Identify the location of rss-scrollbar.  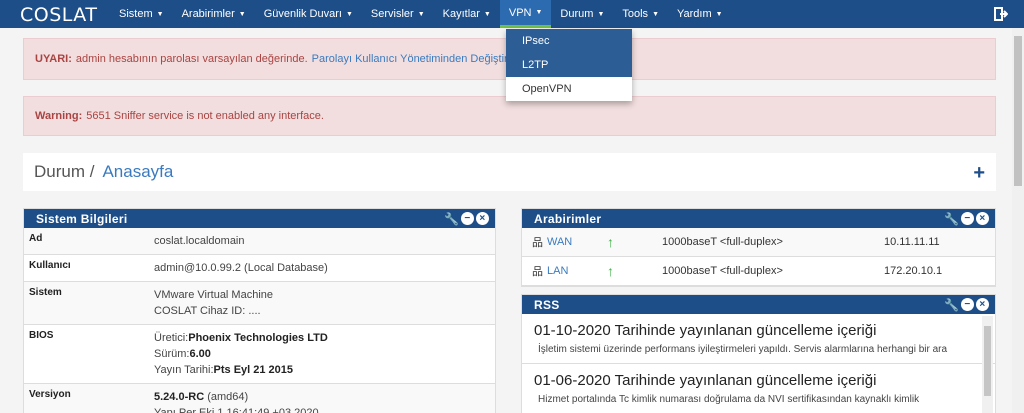
(987, 364).